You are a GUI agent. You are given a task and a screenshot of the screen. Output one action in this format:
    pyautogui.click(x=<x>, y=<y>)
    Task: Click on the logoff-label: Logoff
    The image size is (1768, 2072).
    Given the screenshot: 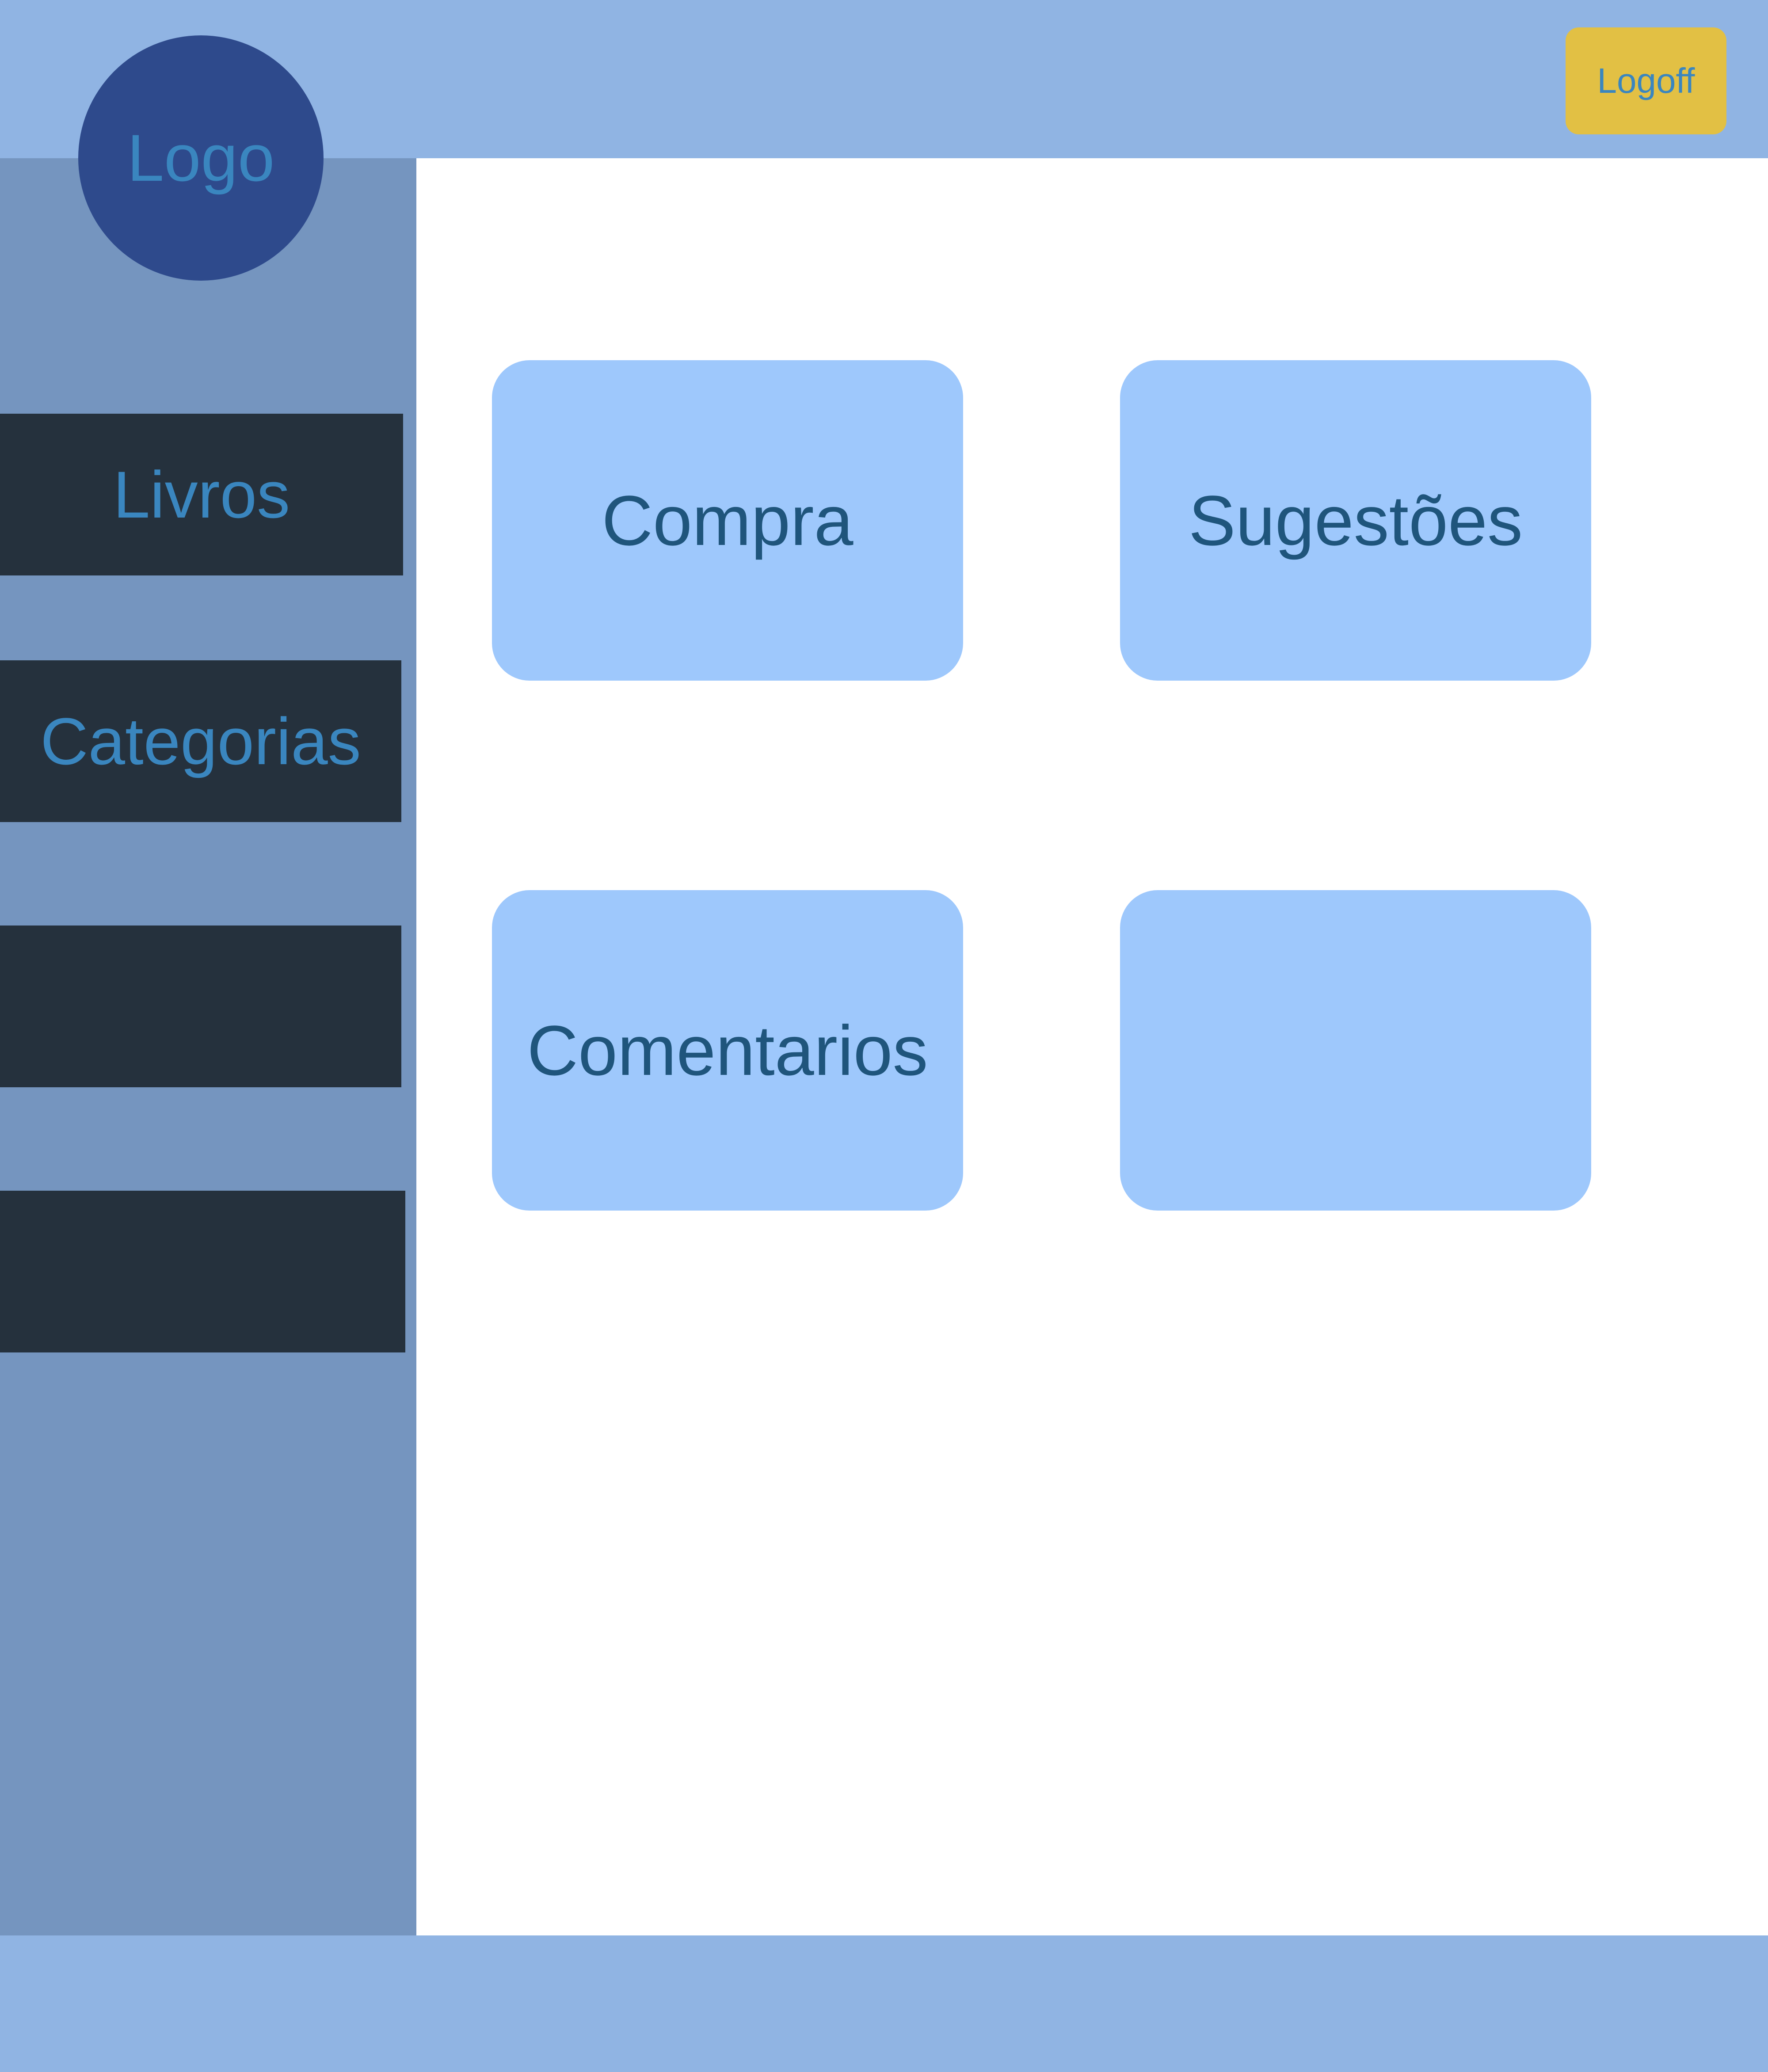 What is the action you would take?
    pyautogui.click(x=1646, y=80)
    